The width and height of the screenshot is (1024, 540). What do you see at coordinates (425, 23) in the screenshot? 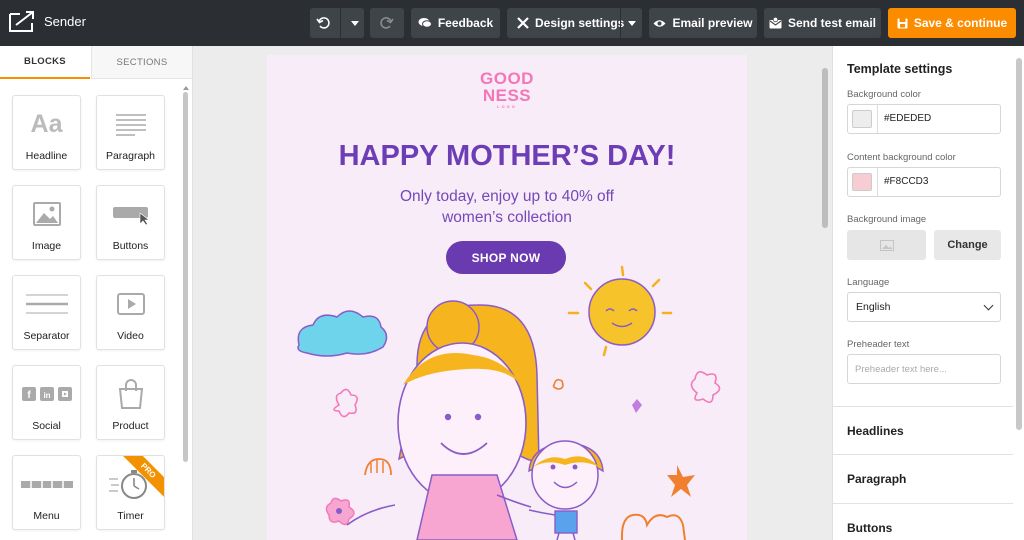
I see `chat-bubble-icon` at bounding box center [425, 23].